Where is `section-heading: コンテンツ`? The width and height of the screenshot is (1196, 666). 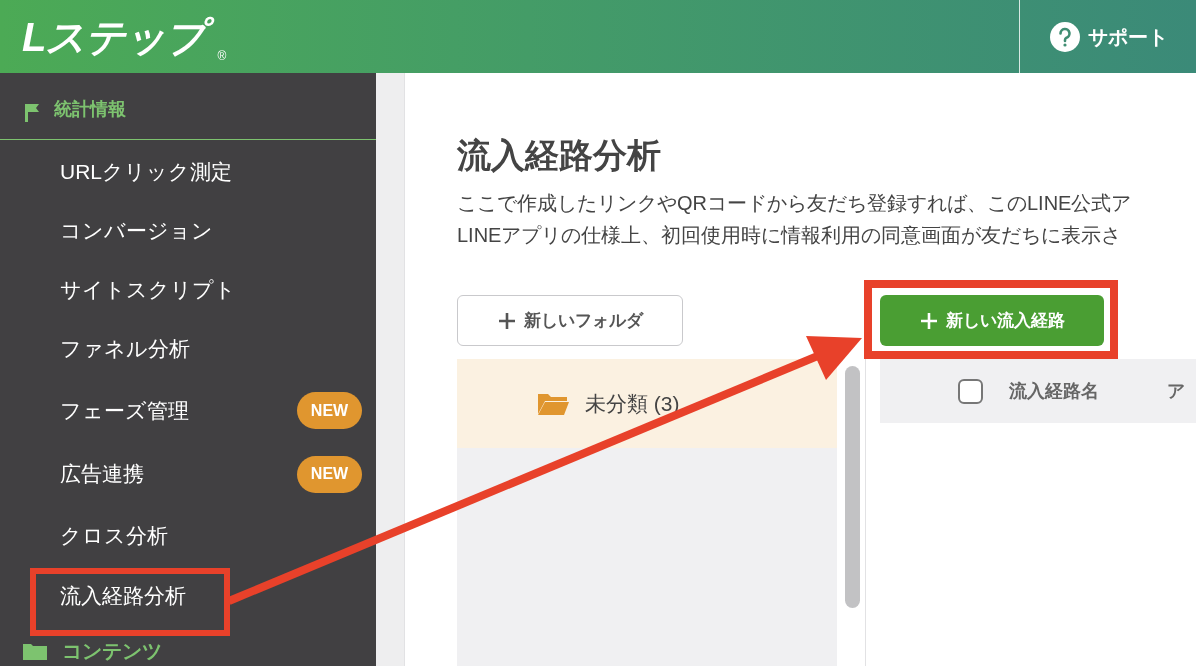
section-heading: コンテンツ is located at coordinates (112, 651).